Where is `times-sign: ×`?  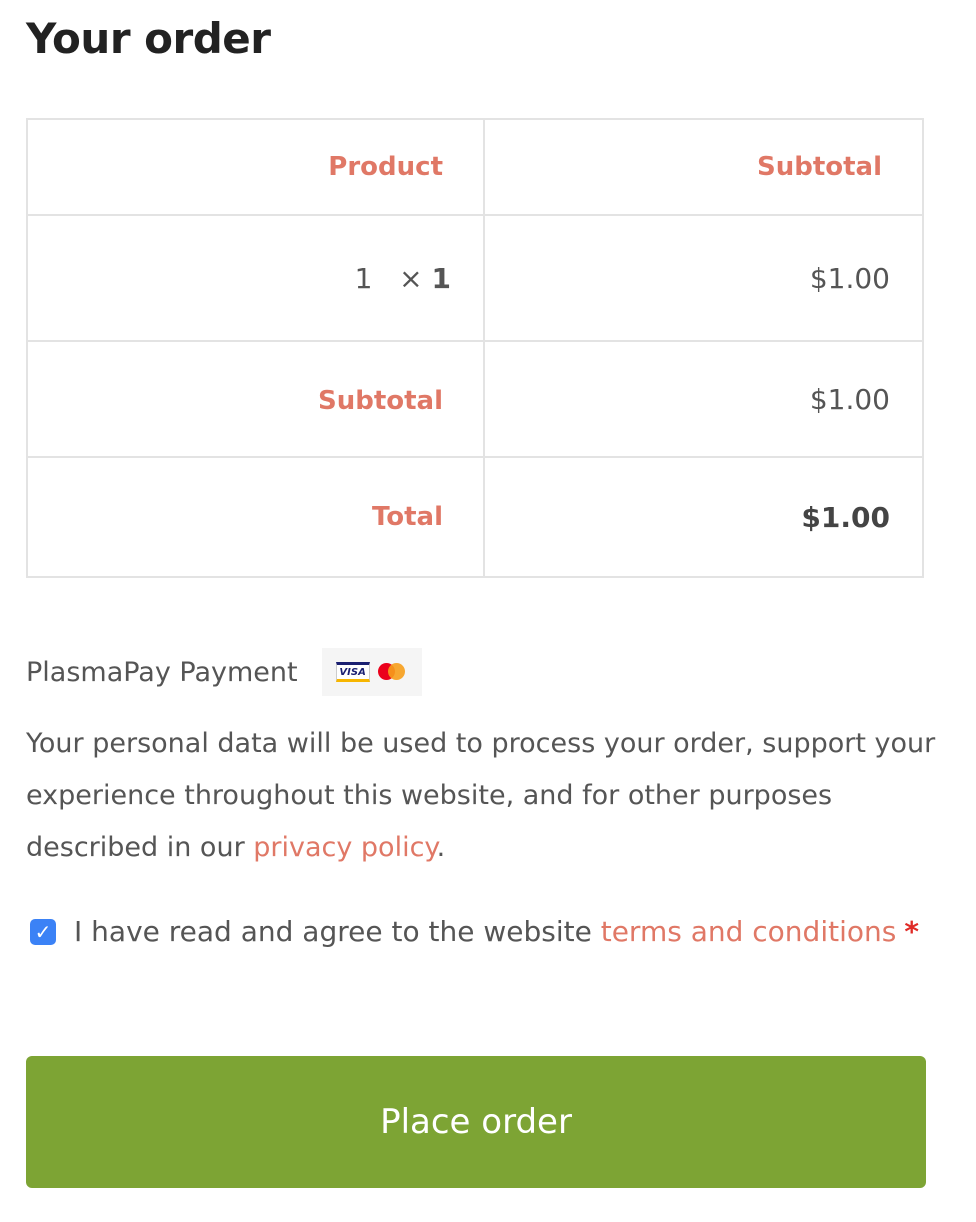 times-sign: × is located at coordinates (411, 278).